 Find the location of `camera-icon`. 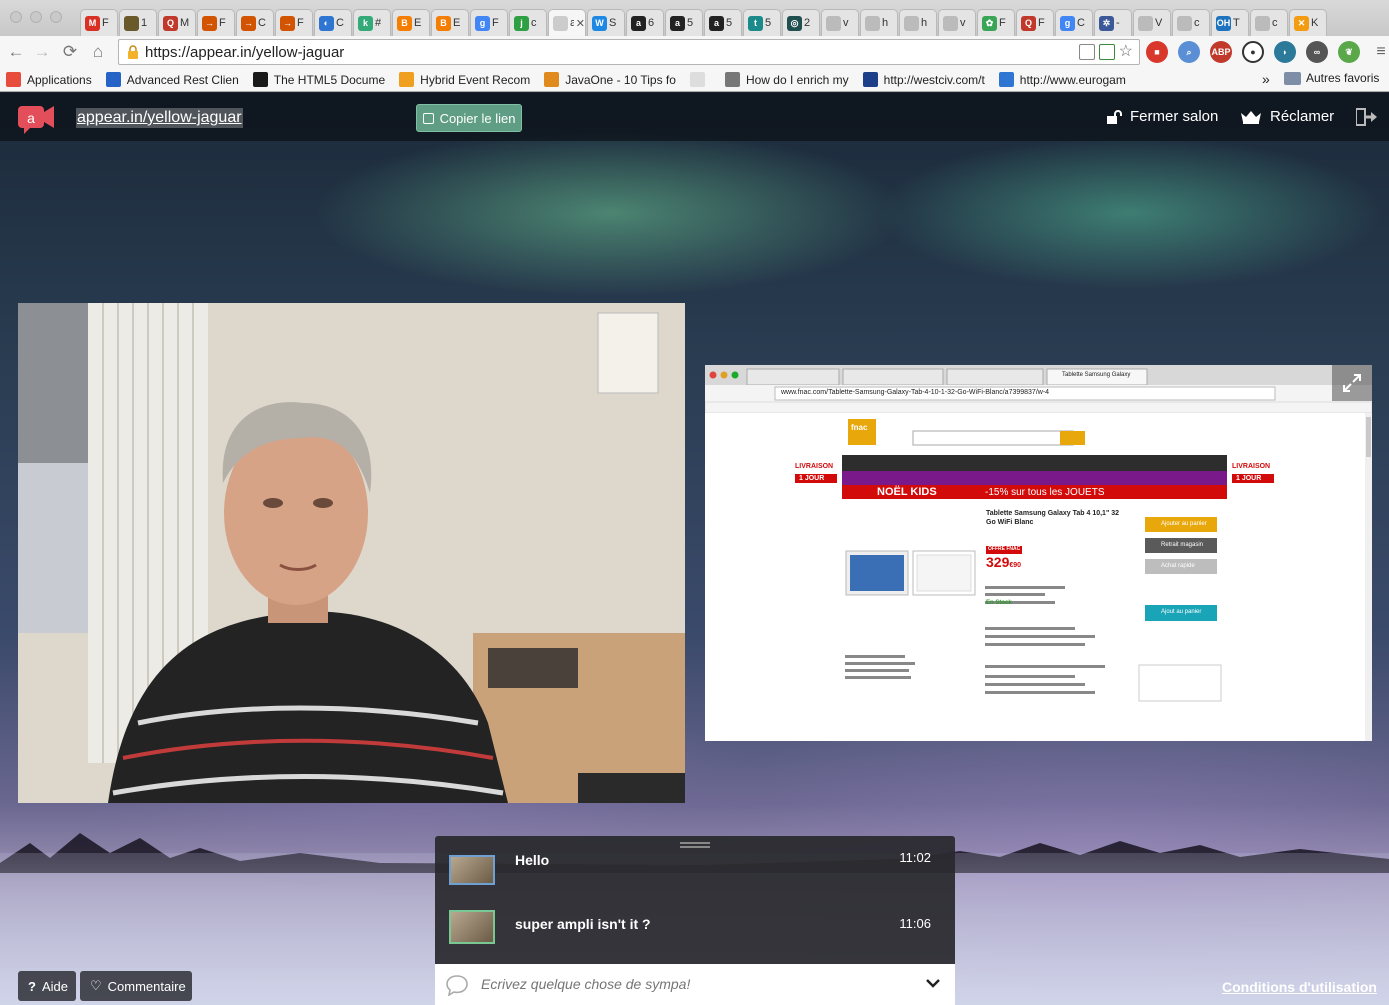

camera-icon is located at coordinates (1086, 52).